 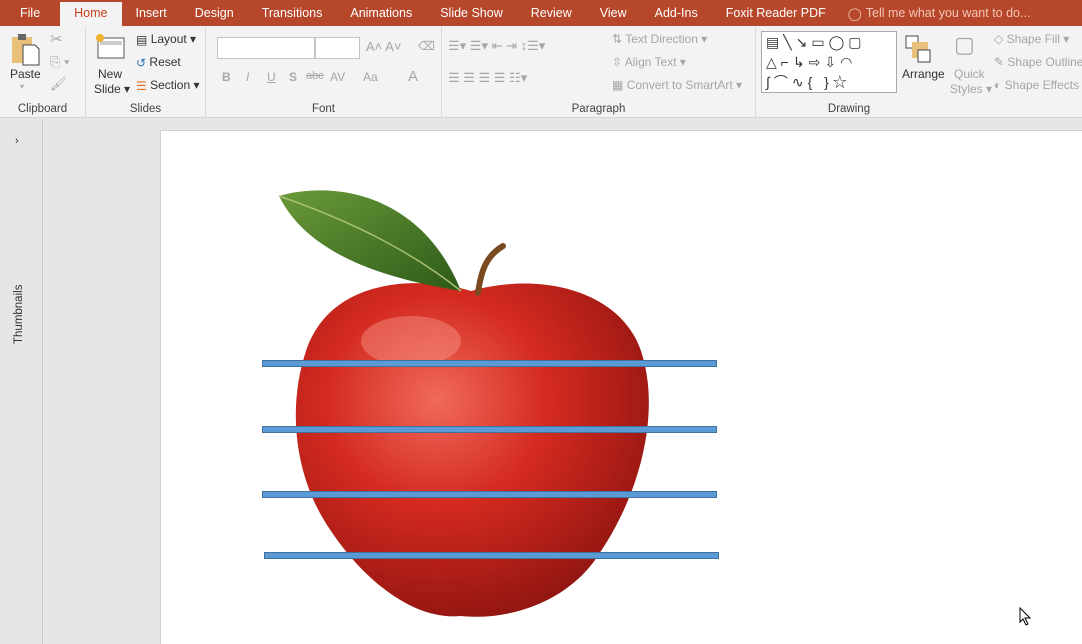 What do you see at coordinates (918, 50) in the screenshot?
I see `arrange-icon` at bounding box center [918, 50].